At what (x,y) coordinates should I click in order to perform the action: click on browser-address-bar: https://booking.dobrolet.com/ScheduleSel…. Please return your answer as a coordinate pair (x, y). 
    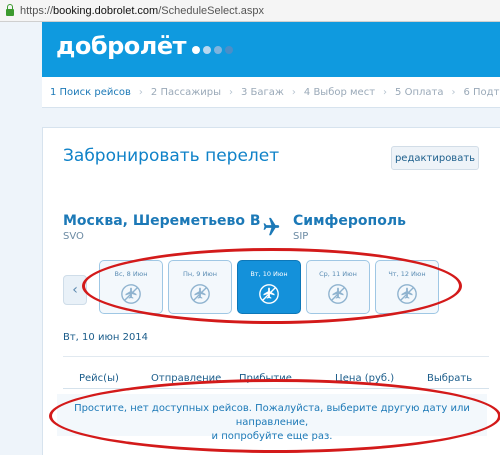
    Looking at the image, I should click on (250, 11).